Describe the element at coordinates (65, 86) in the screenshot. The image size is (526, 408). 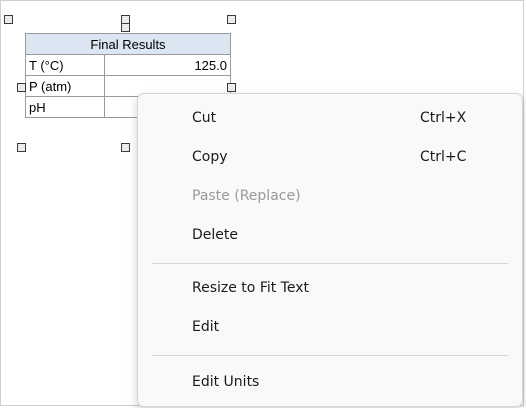
I see `row-label: P (atm)` at that location.